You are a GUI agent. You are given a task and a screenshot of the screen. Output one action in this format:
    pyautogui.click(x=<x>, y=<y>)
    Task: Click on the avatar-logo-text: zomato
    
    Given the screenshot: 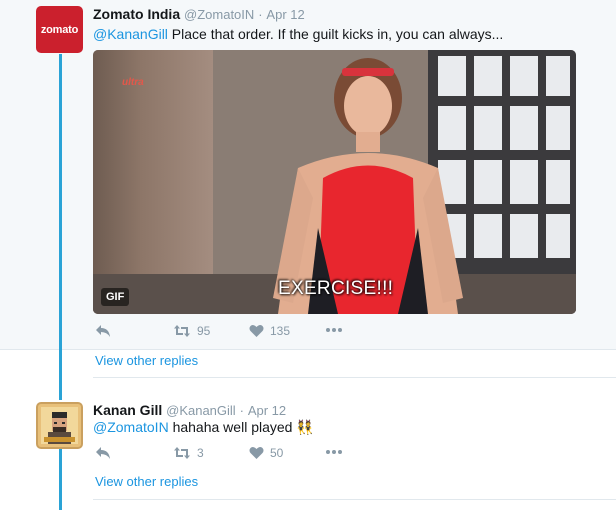 What is the action you would take?
    pyautogui.click(x=59, y=29)
    